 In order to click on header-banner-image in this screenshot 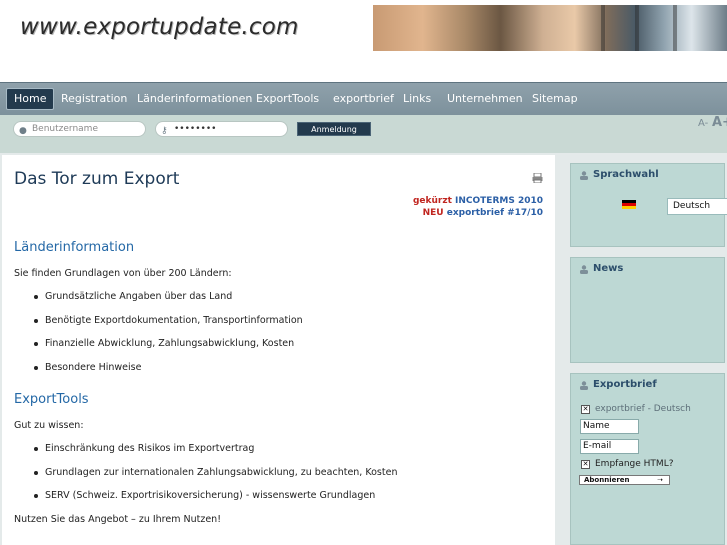, I will do `click(550, 28)`.